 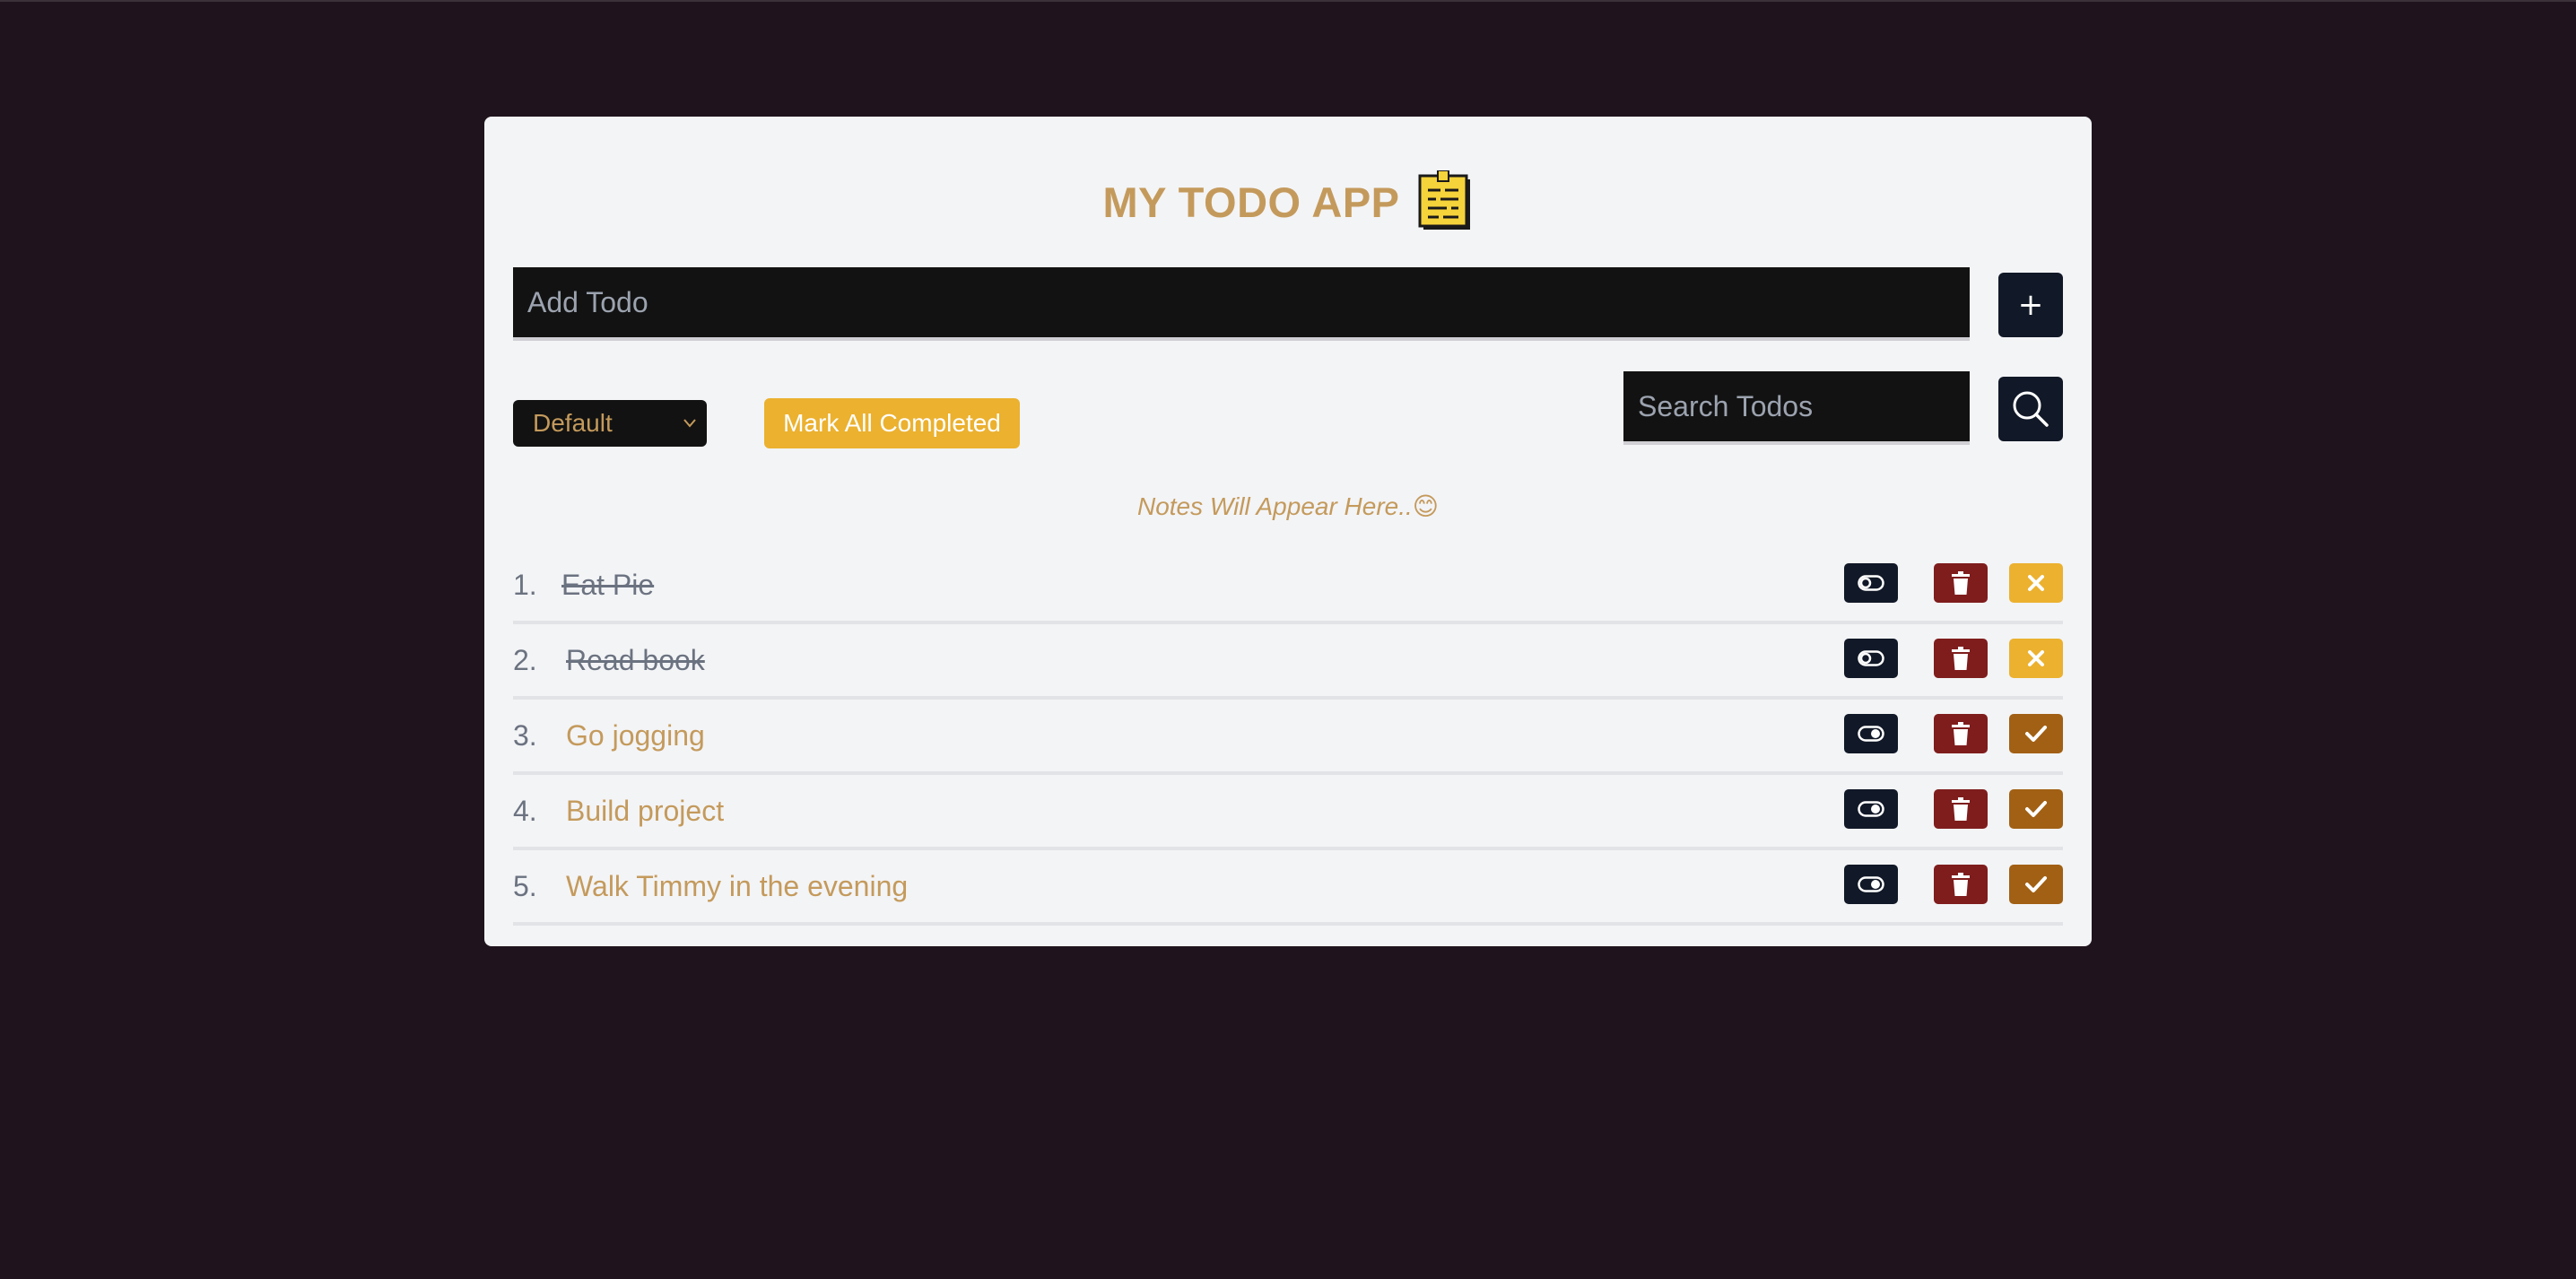 I want to click on header: MY TODO APP, so click(x=1288, y=201).